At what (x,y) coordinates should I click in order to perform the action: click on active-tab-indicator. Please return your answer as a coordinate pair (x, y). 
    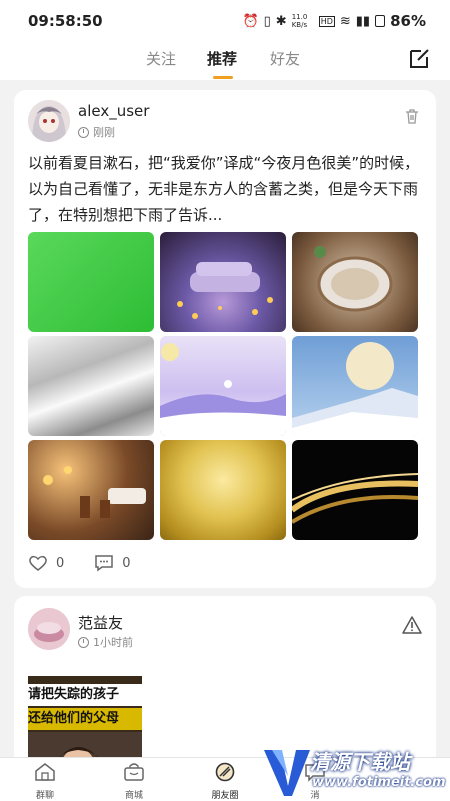
    Looking at the image, I should click on (223, 77).